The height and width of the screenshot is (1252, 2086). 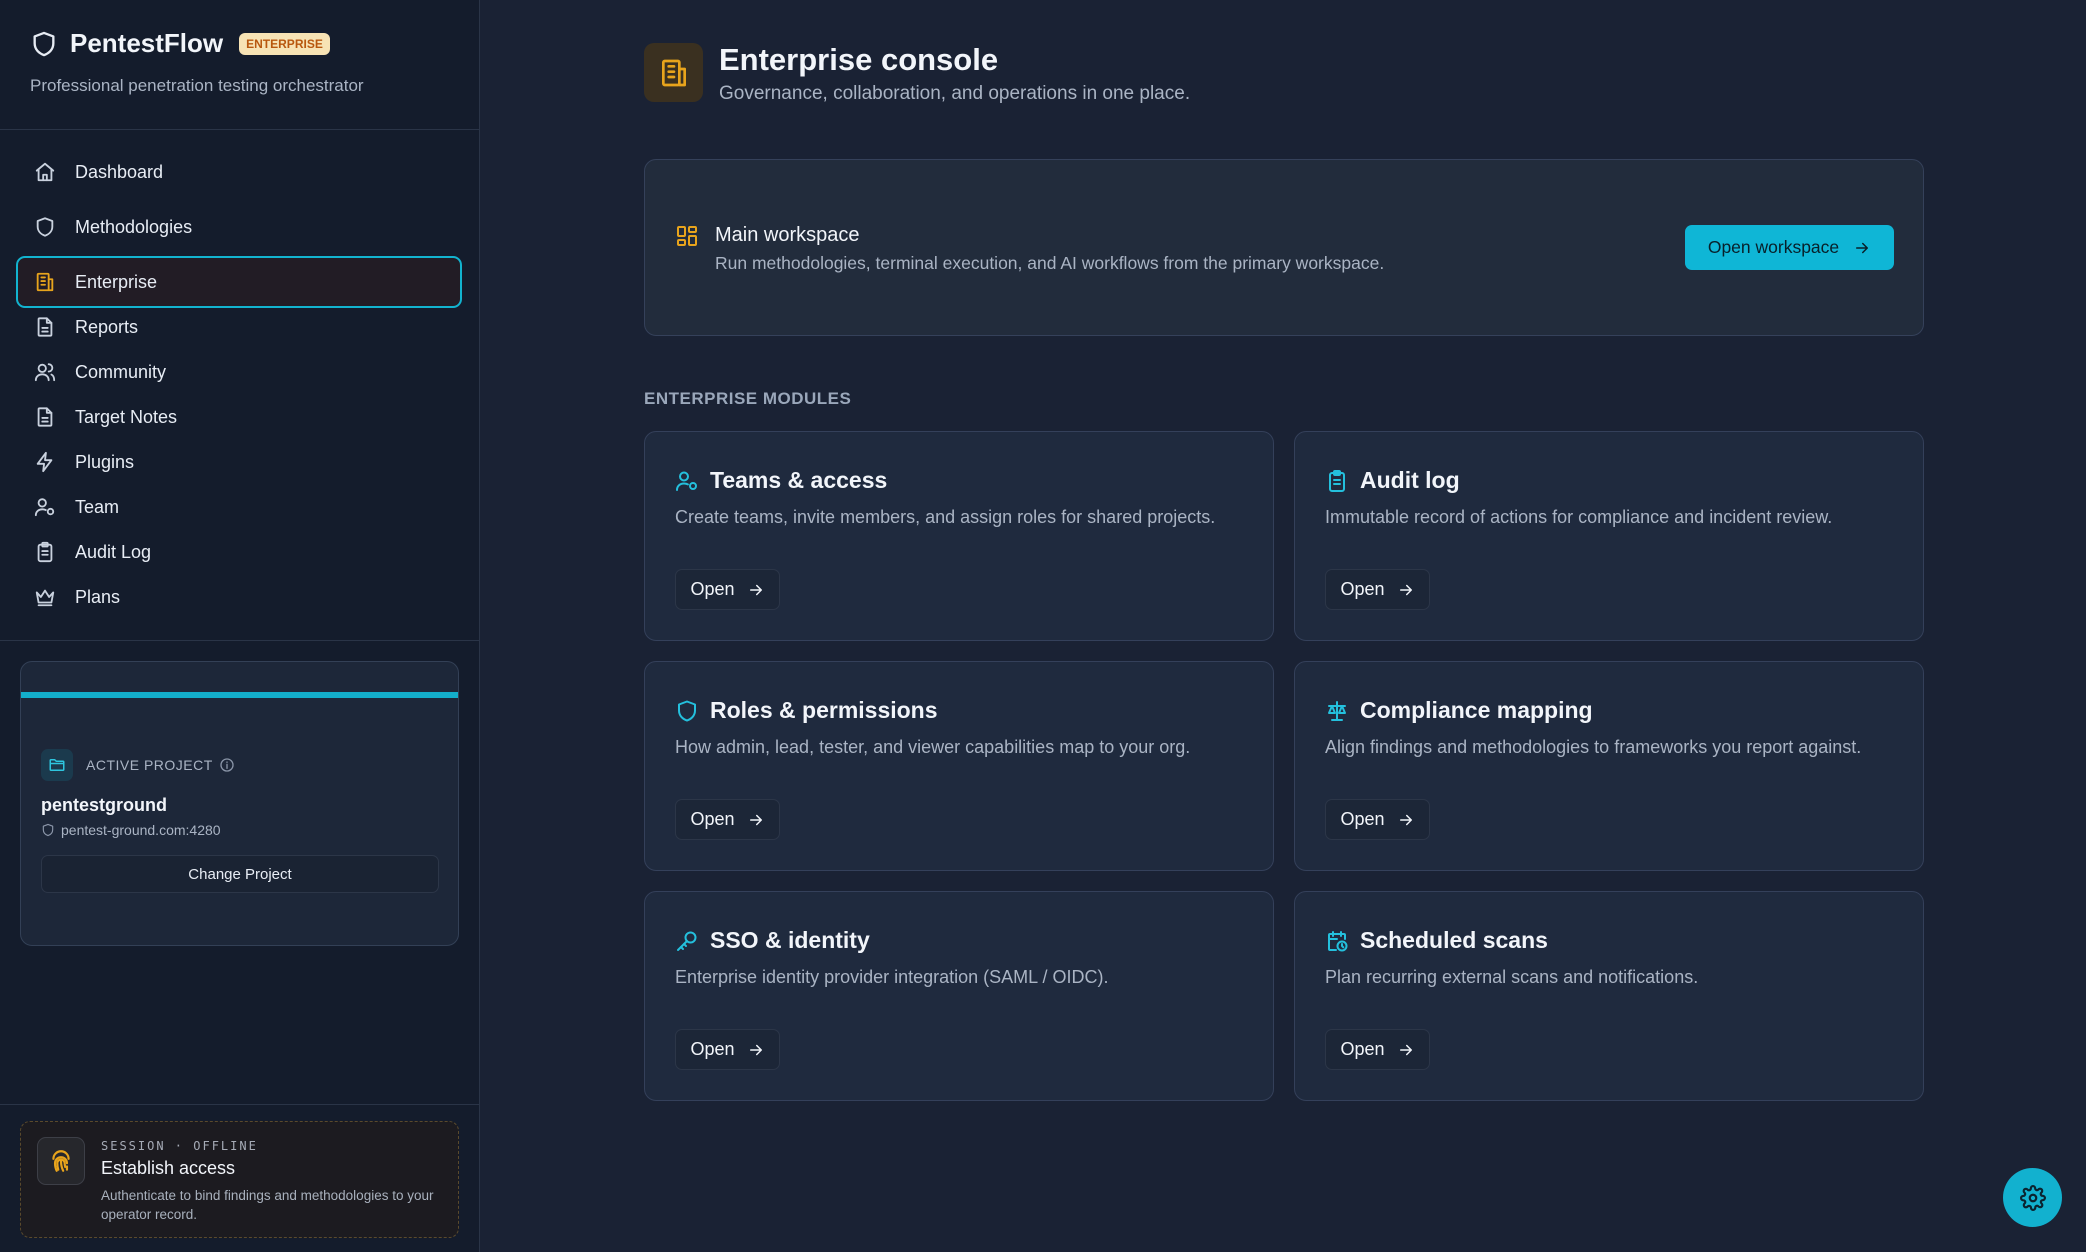 What do you see at coordinates (245, 227) in the screenshot?
I see `sidebar-item-methodologies: Methodologies` at bounding box center [245, 227].